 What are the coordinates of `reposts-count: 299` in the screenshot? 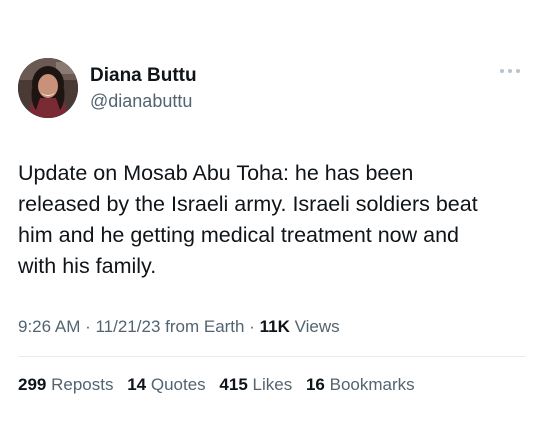 It's located at (32, 384).